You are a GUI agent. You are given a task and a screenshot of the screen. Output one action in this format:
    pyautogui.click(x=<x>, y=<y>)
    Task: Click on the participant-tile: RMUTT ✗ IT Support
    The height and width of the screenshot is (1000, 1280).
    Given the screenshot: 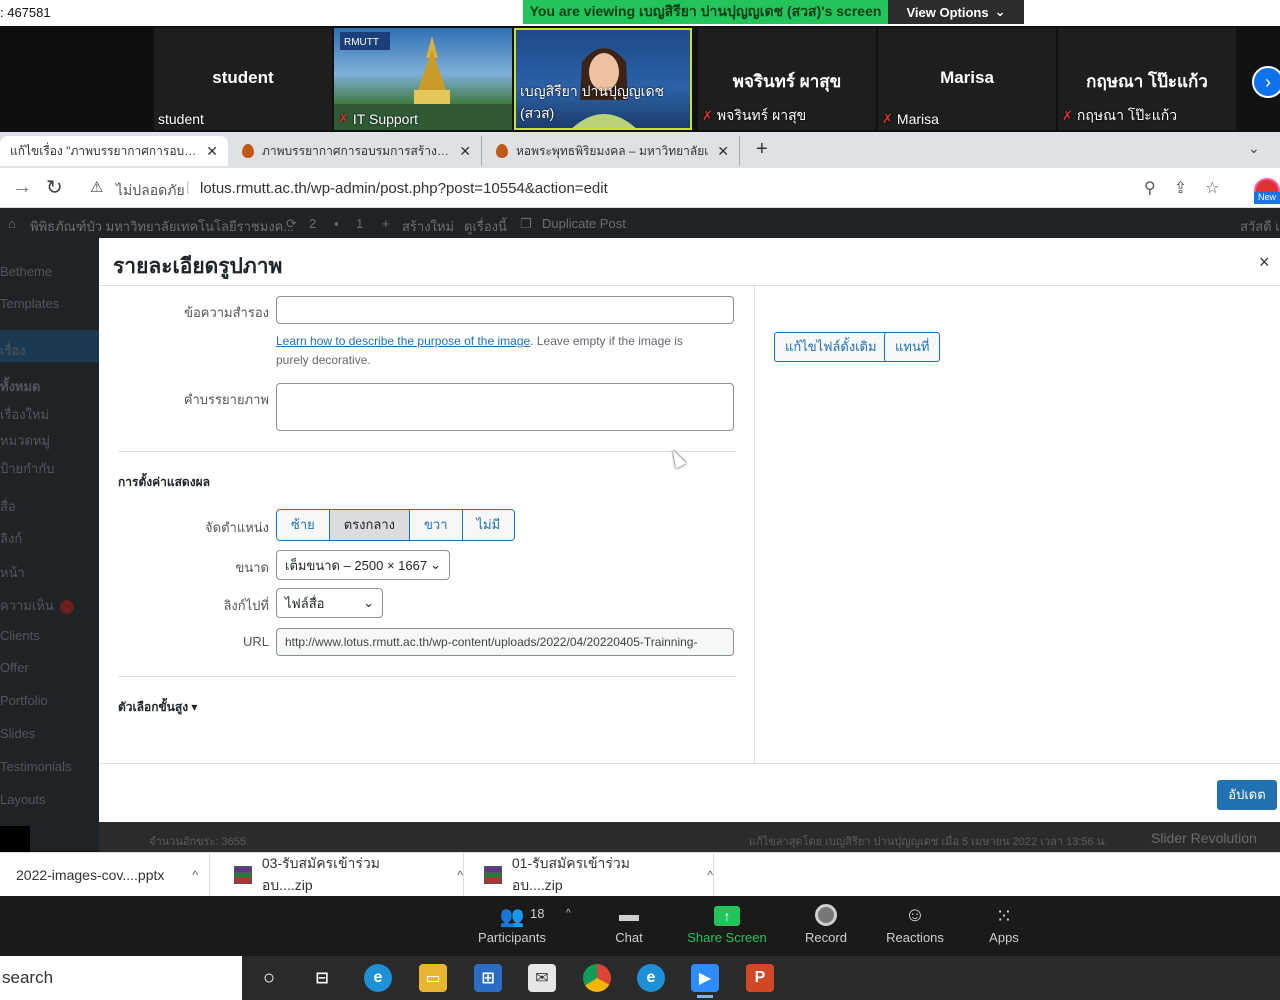 What is the action you would take?
    pyautogui.click(x=423, y=79)
    